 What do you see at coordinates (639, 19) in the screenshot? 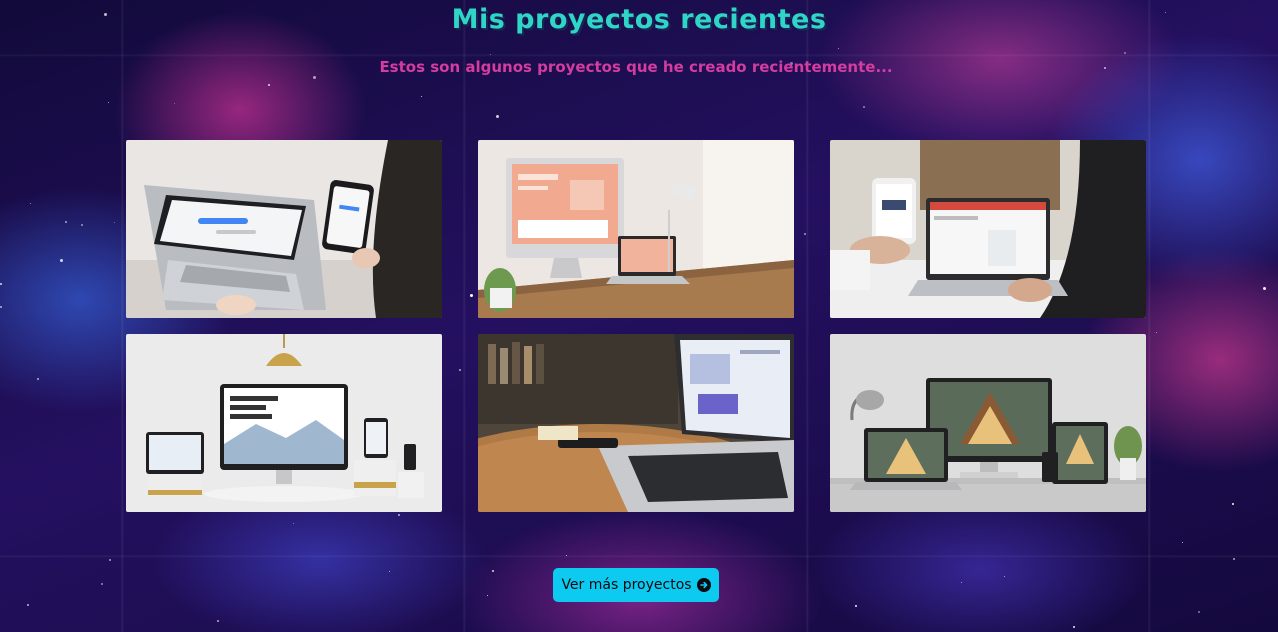
I see `page-title: Mis proyectos recientes` at bounding box center [639, 19].